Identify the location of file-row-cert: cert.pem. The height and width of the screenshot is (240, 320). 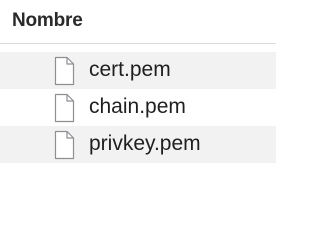
(138, 70).